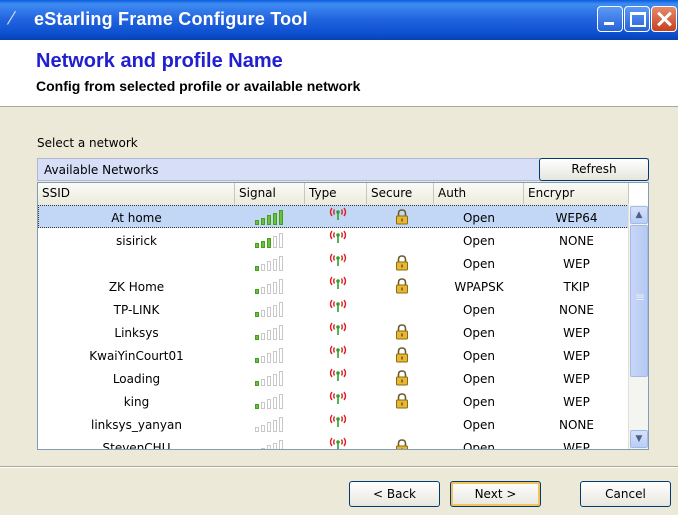 The image size is (678, 515). I want to click on network-ssid: linksys_yanyan, so click(136, 425).